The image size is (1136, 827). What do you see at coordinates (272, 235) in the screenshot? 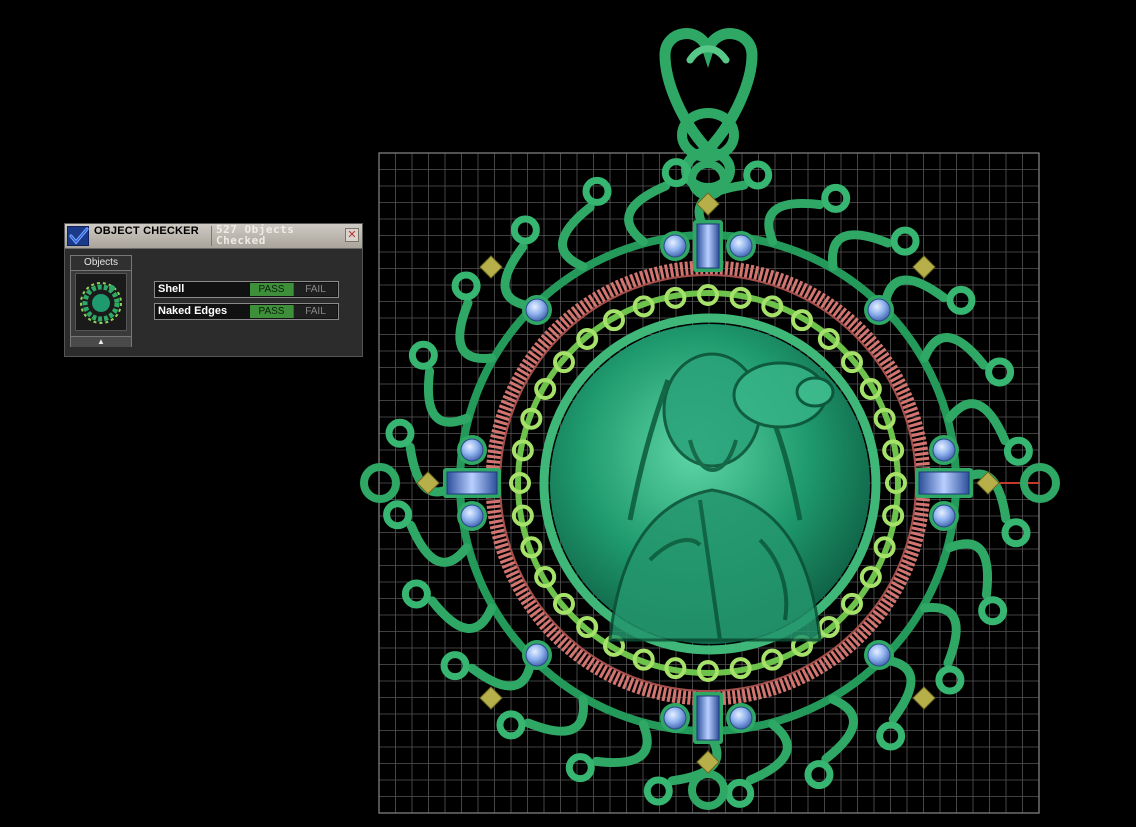
I see `objects-checked-count: 527 Objects Checked` at bounding box center [272, 235].